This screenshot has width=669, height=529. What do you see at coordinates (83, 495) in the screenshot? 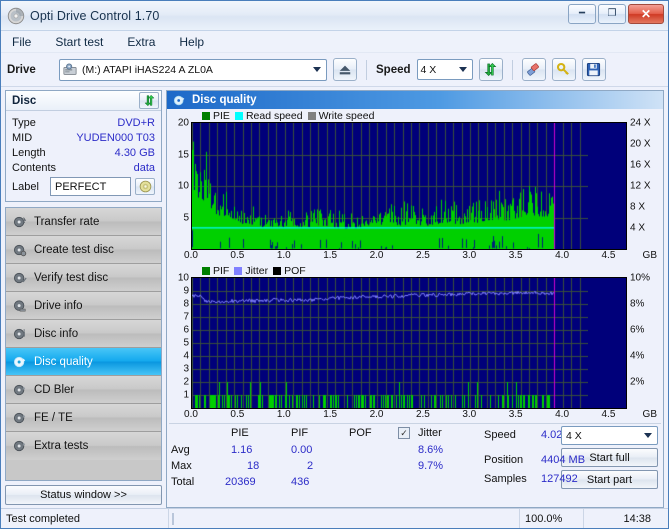
I see `status-window-button: Status window >>` at bounding box center [83, 495].